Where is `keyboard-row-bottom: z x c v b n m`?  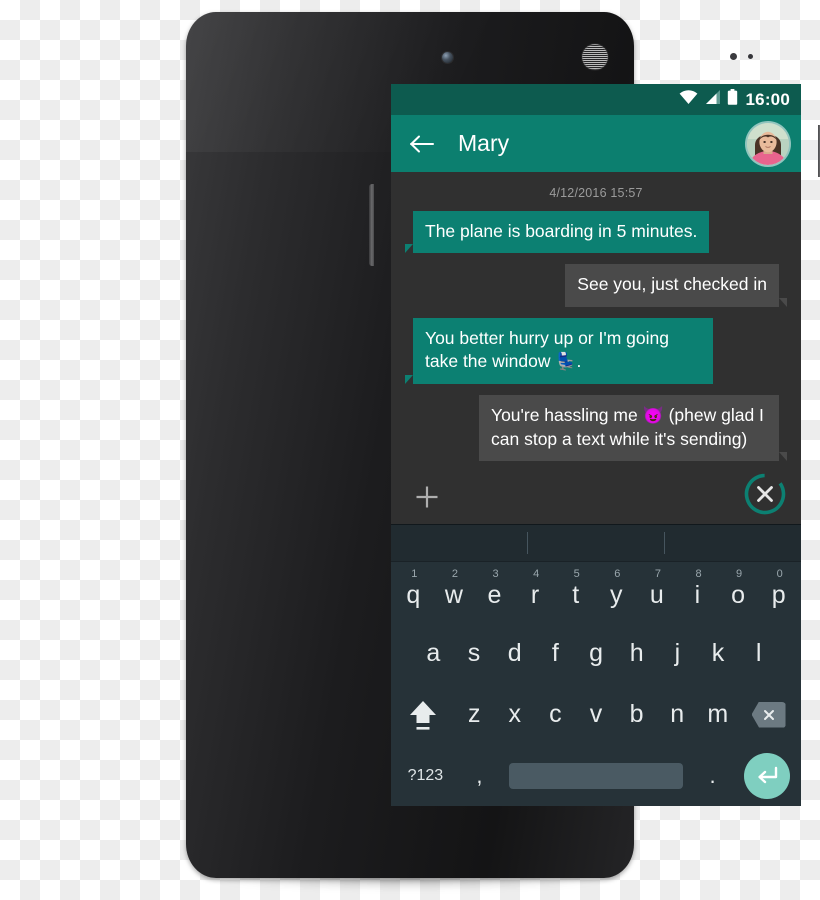 keyboard-row-bottom: z x c v b n m is located at coordinates (596, 714).